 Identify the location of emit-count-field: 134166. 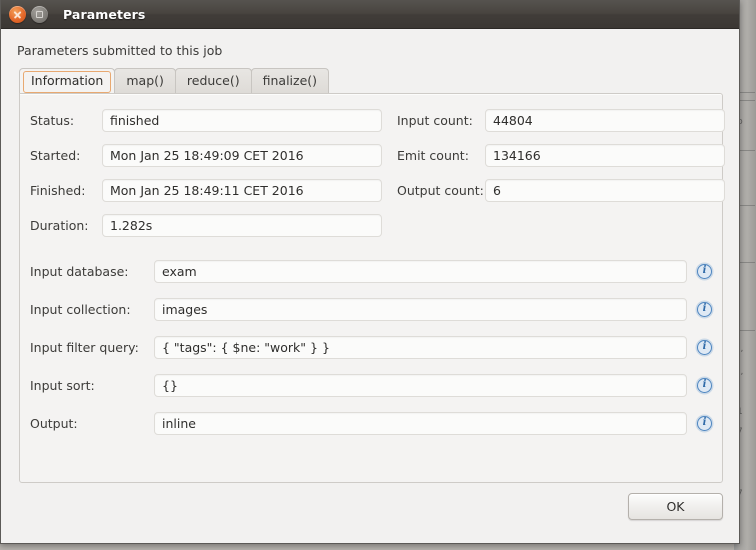
(605, 155).